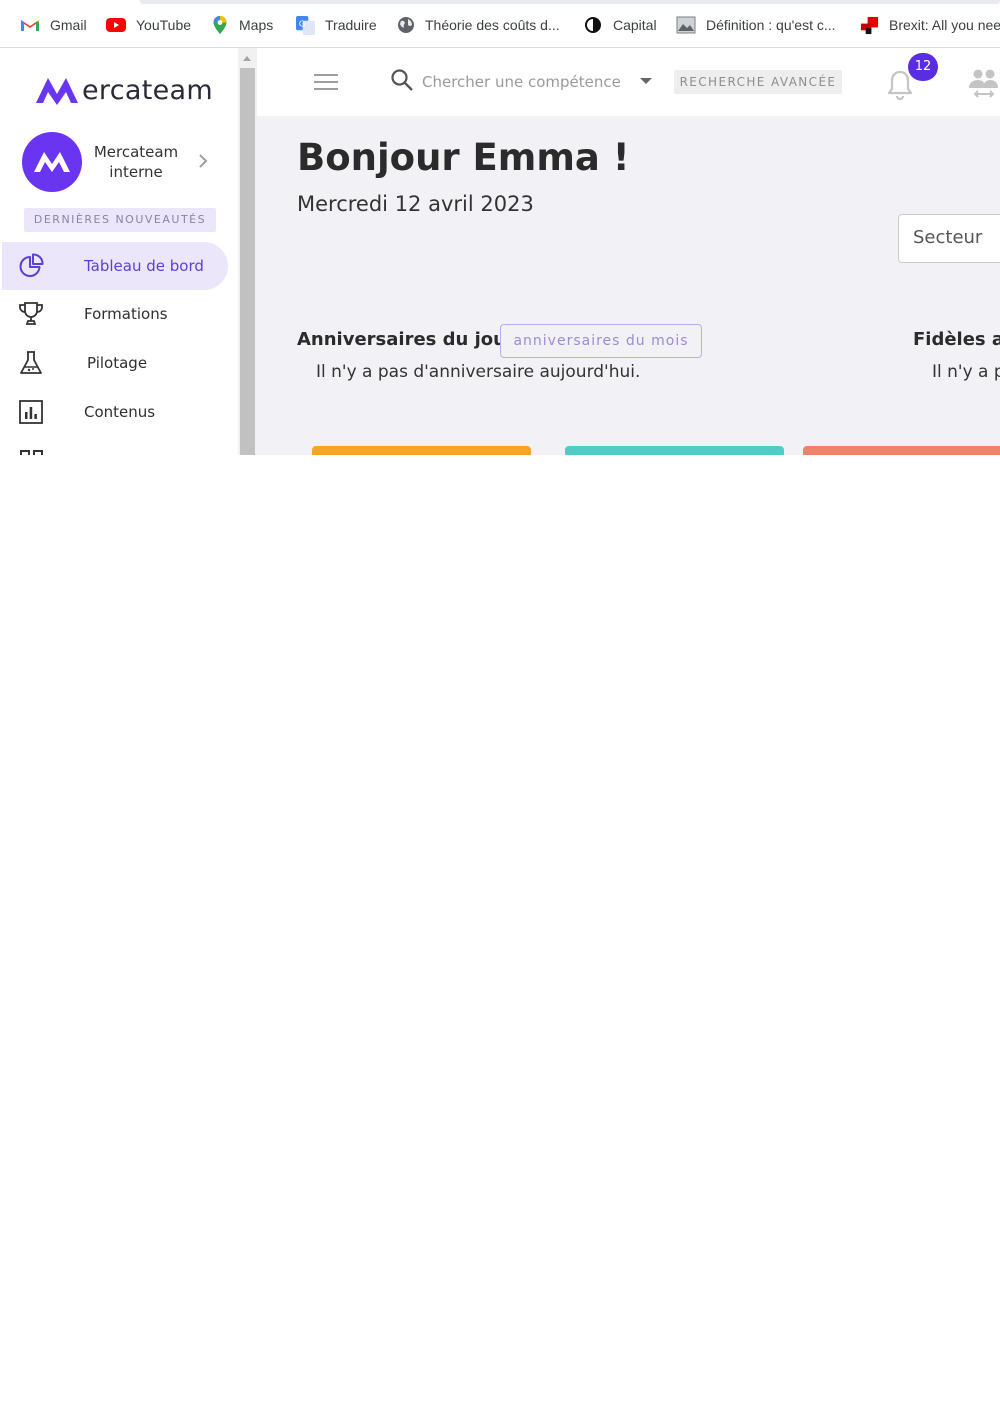 This screenshot has width=1000, height=1414. I want to click on bookmark-maps: Maps, so click(242, 25).